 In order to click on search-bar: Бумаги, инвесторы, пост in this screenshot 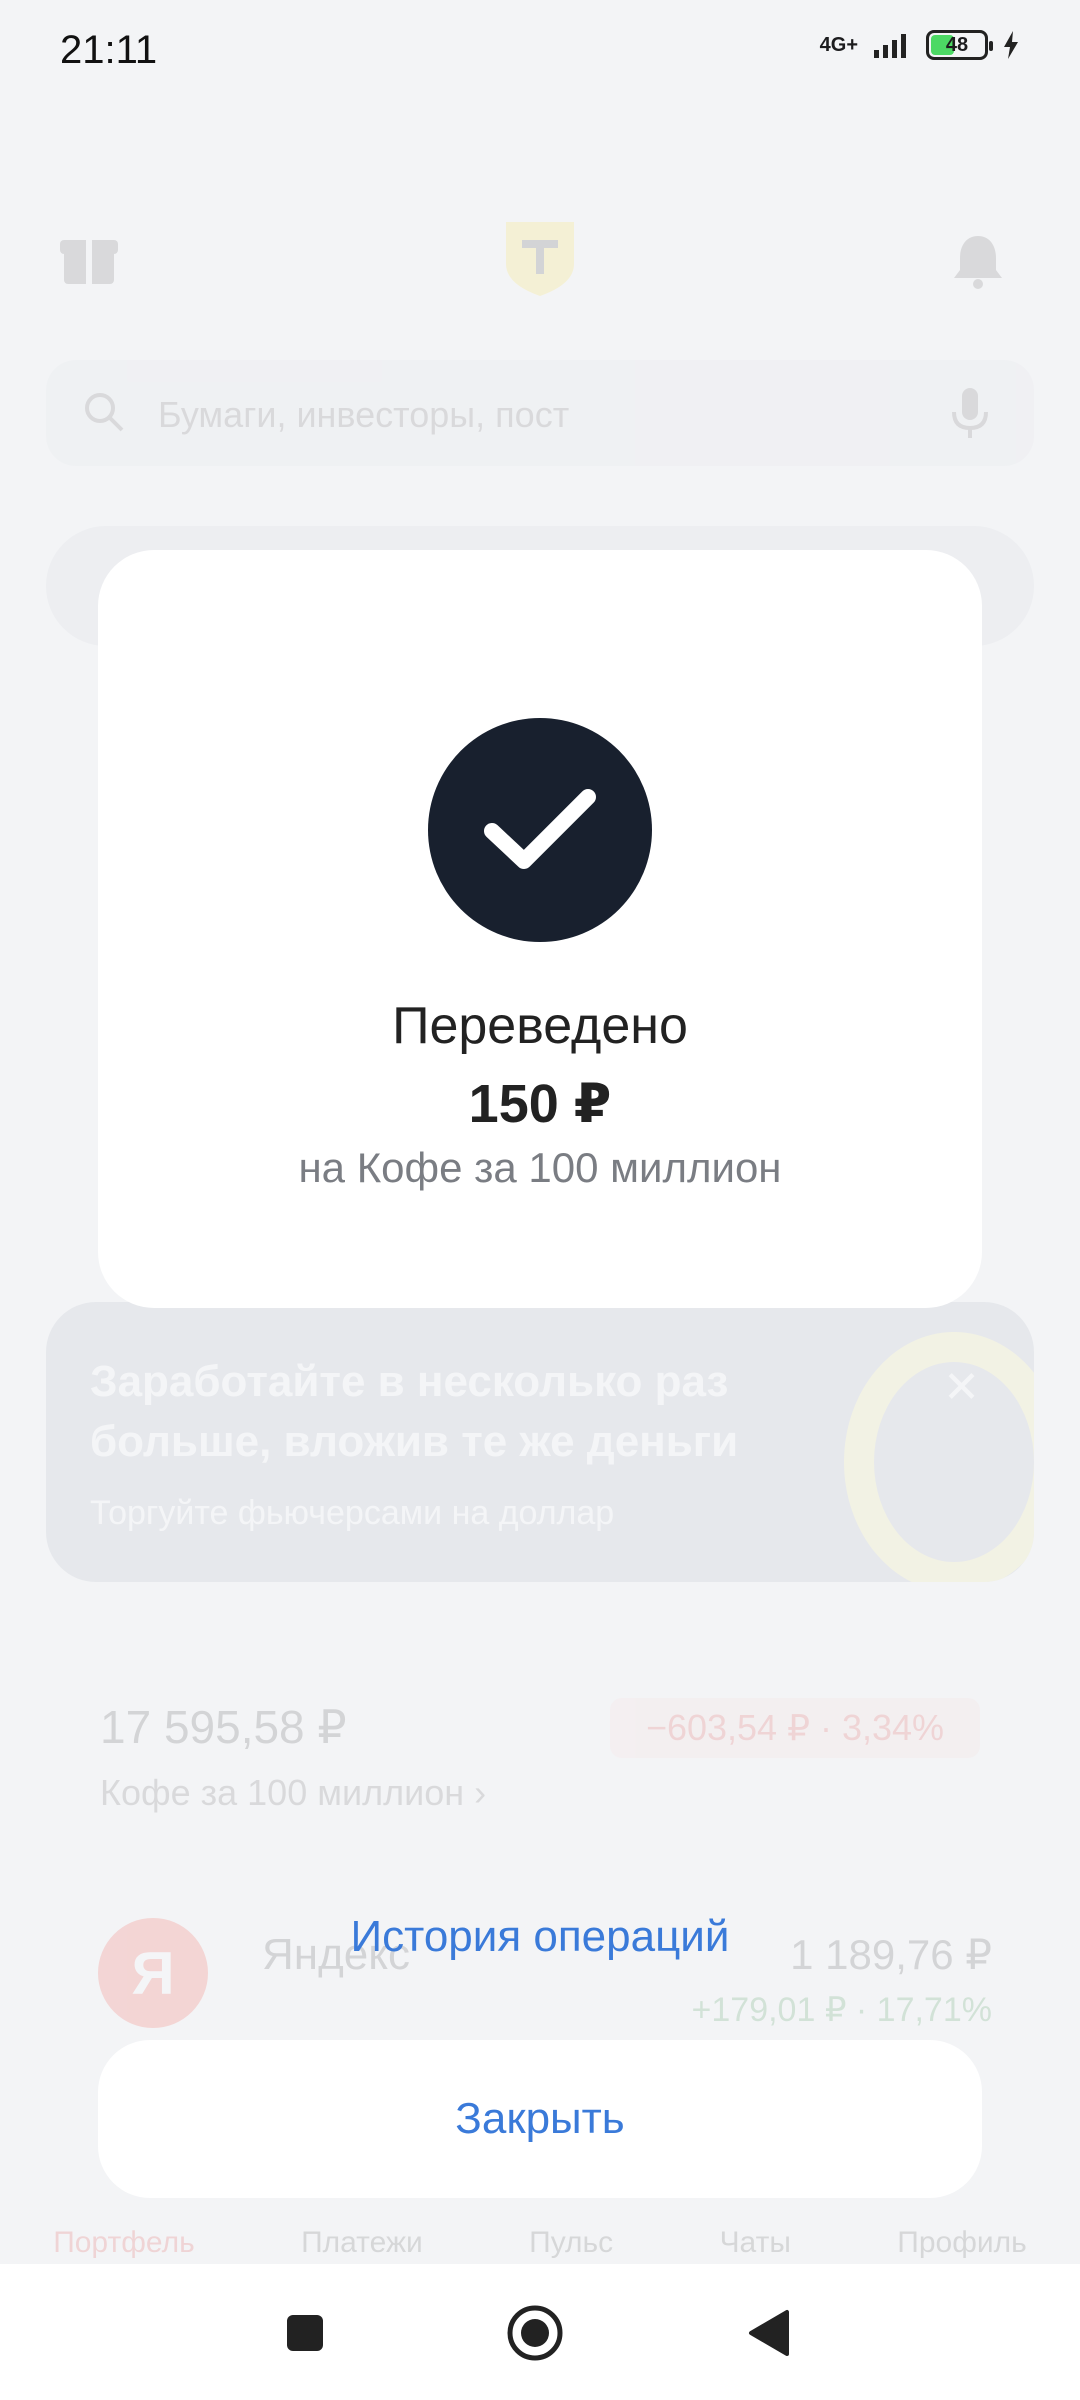, I will do `click(540, 413)`.